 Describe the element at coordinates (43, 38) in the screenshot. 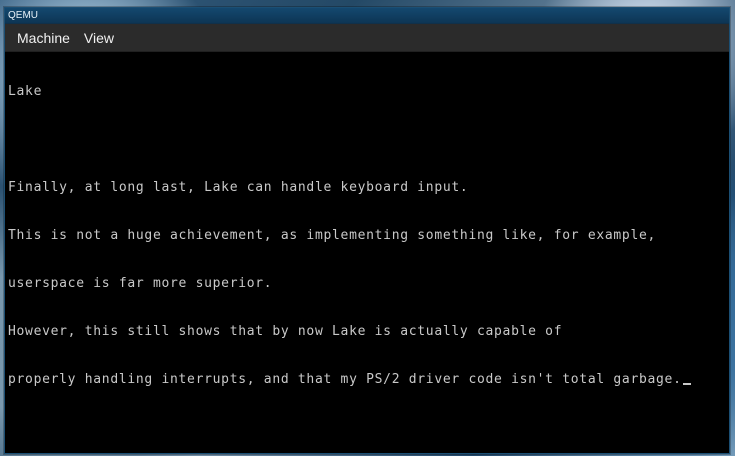

I see `machine-menu: Machine` at that location.